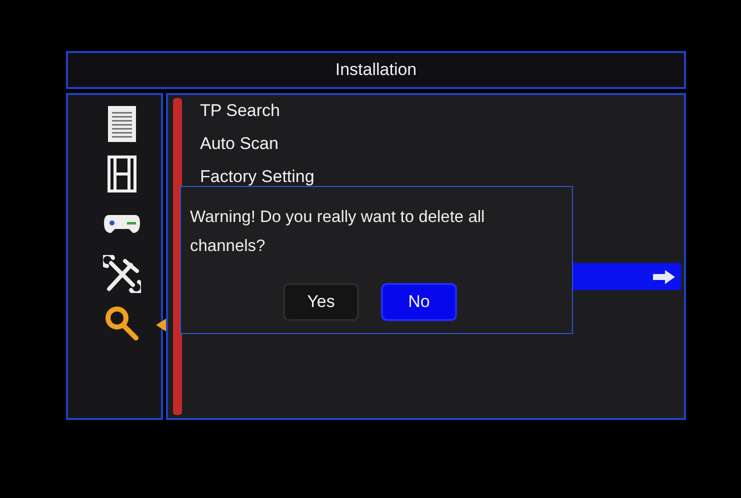  What do you see at coordinates (121, 174) in the screenshot?
I see `film-icon` at bounding box center [121, 174].